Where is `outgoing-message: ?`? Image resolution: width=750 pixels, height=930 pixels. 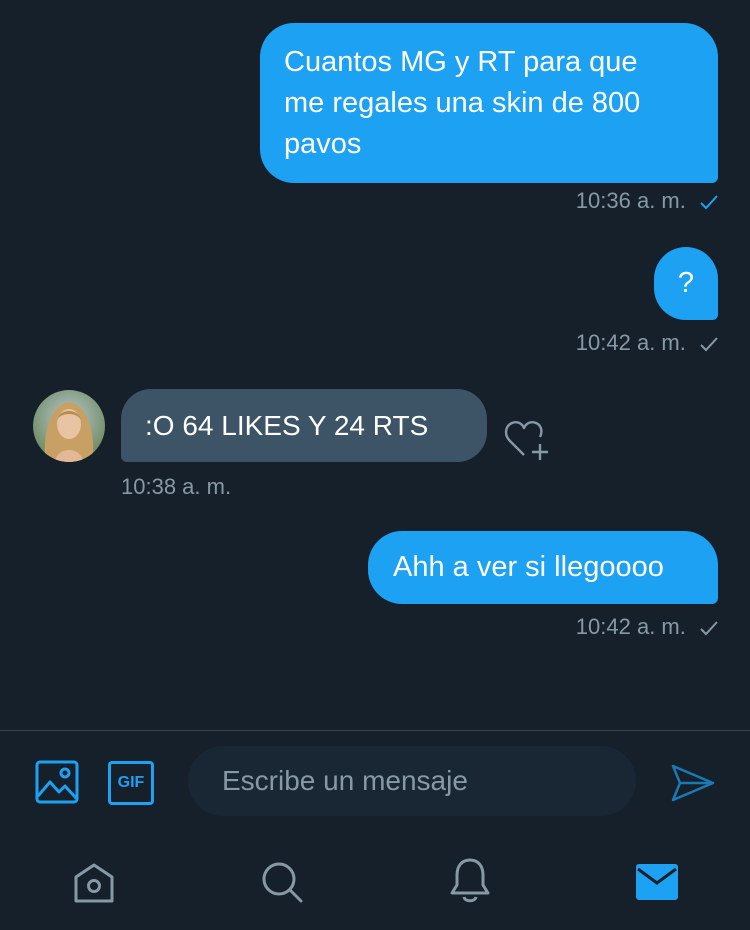
outgoing-message: ? is located at coordinates (686, 283).